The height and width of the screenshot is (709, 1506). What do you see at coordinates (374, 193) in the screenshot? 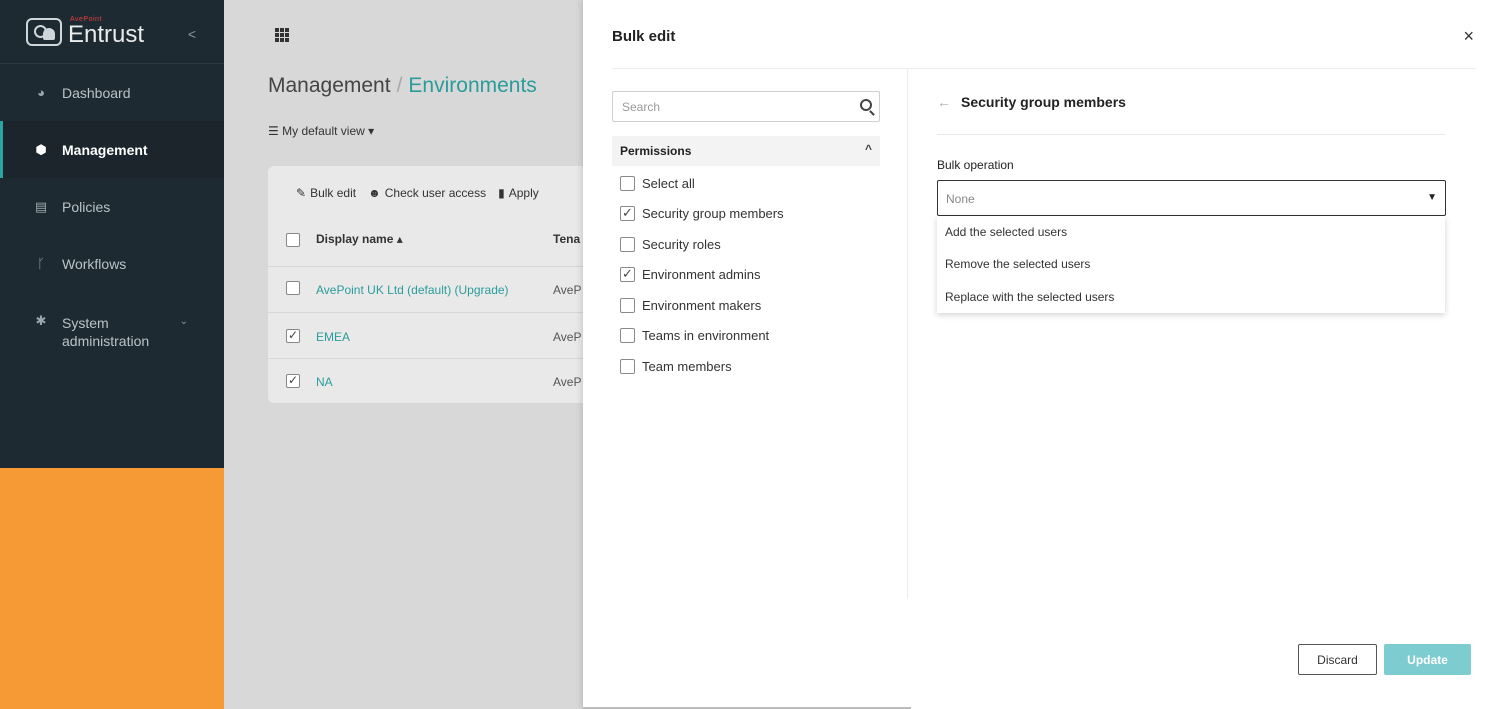
I see `user-check-icon: ☻` at bounding box center [374, 193].